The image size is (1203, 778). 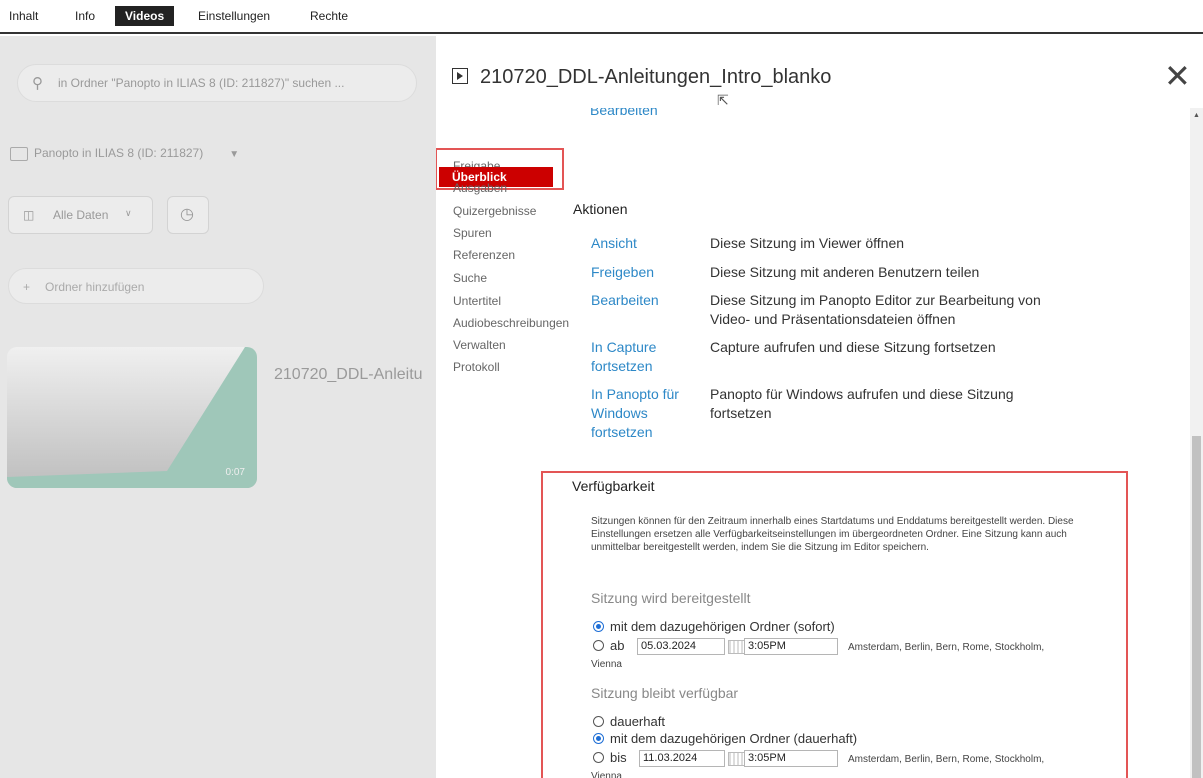 I want to click on nav-untertitel: Untertitel, so click(x=477, y=301).